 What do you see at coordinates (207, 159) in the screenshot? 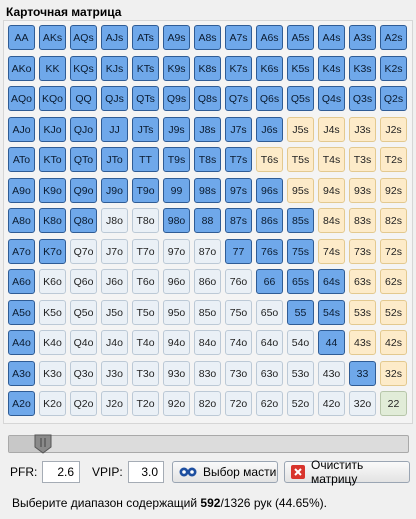
I see `hand-cell: T8s` at bounding box center [207, 159].